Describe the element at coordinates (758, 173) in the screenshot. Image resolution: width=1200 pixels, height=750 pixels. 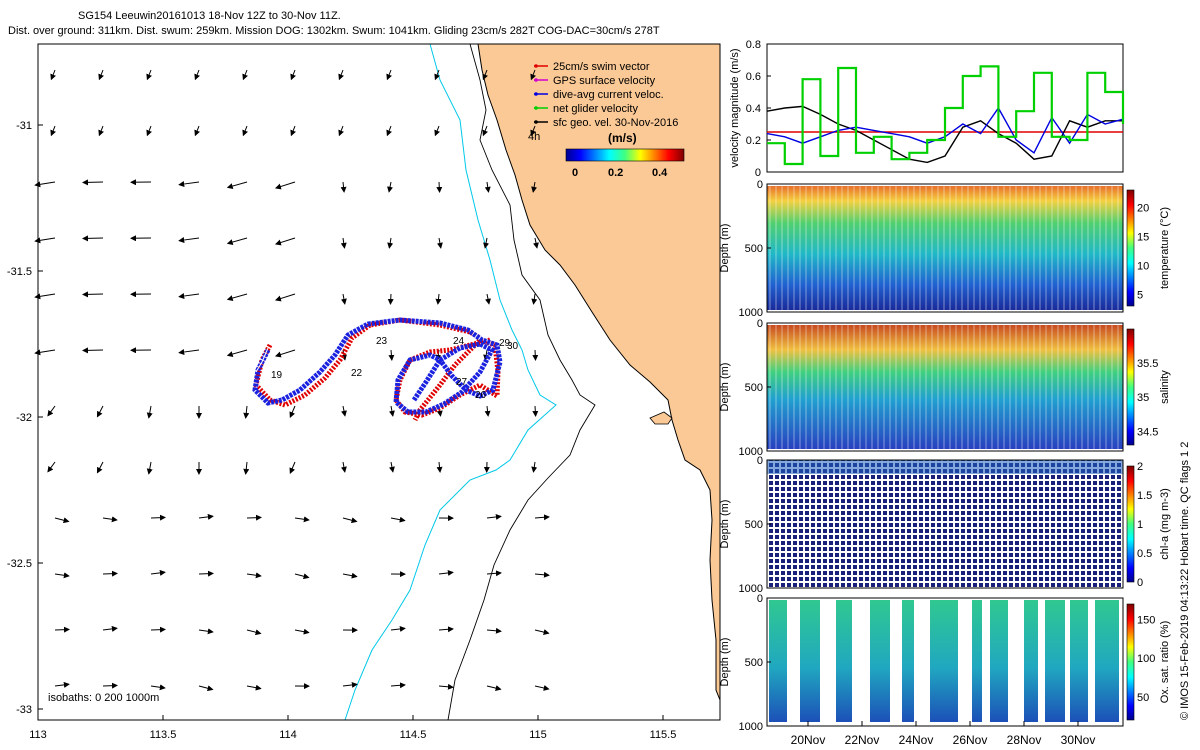
I see `velocity-ytick-label: 0` at that location.